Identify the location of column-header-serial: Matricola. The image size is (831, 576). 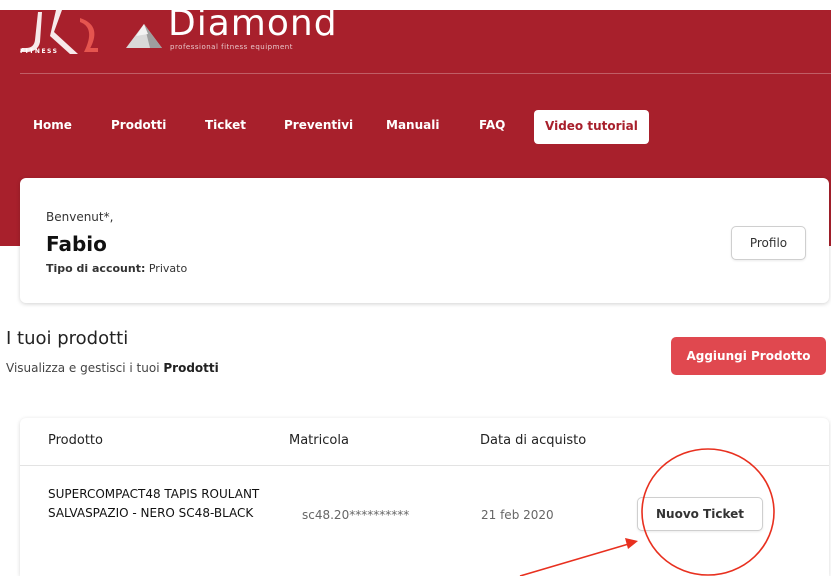
(319, 440).